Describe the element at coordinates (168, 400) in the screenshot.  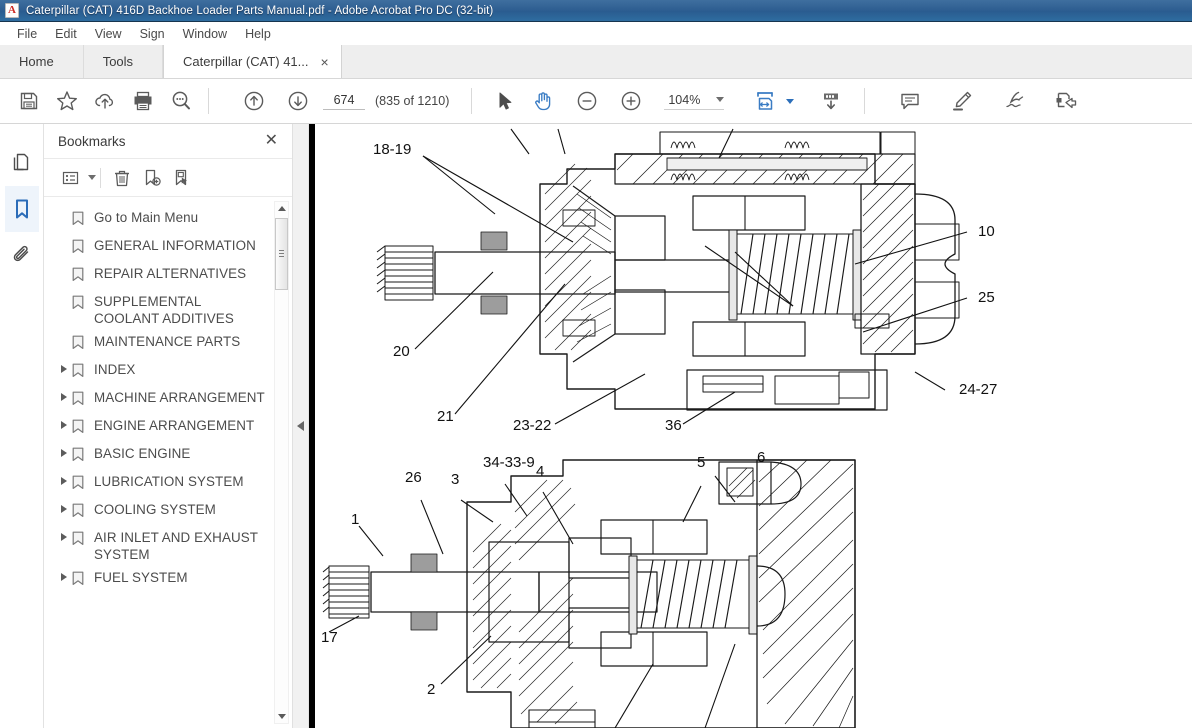
I see `bookmark-item: MACHINE ARRANGEMENT` at that location.